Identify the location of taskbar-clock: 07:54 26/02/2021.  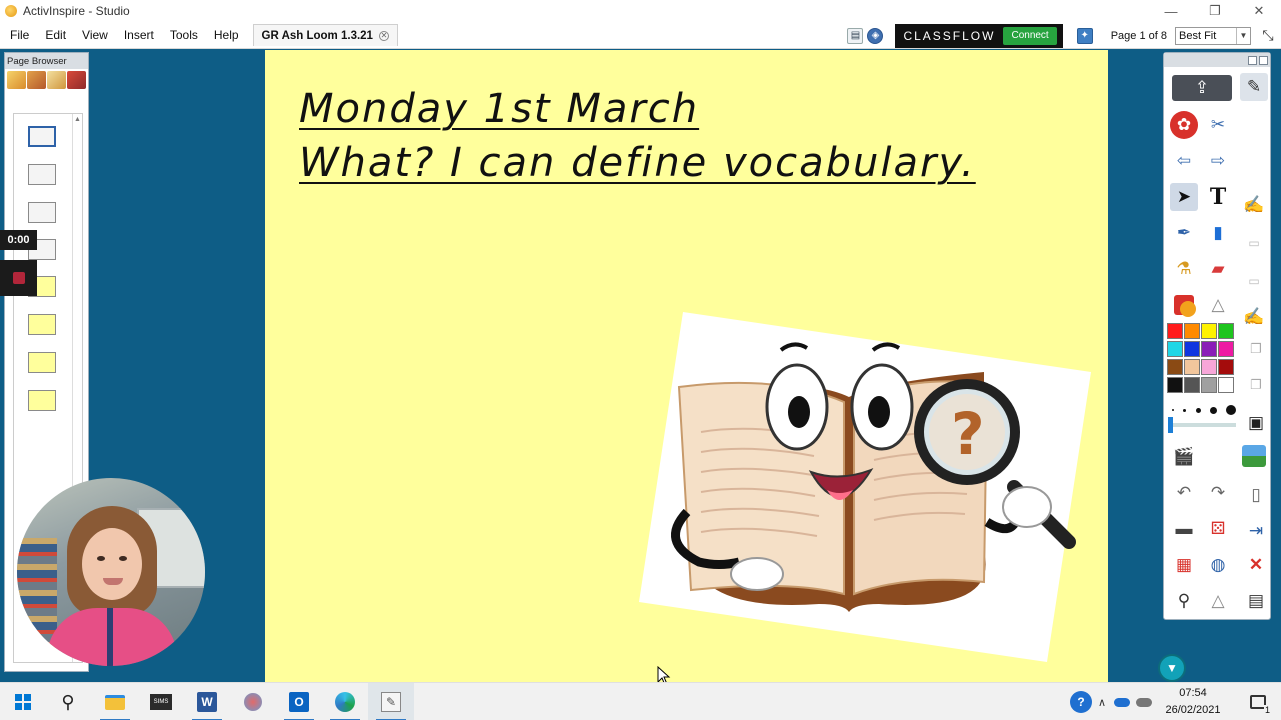
(1193, 702).